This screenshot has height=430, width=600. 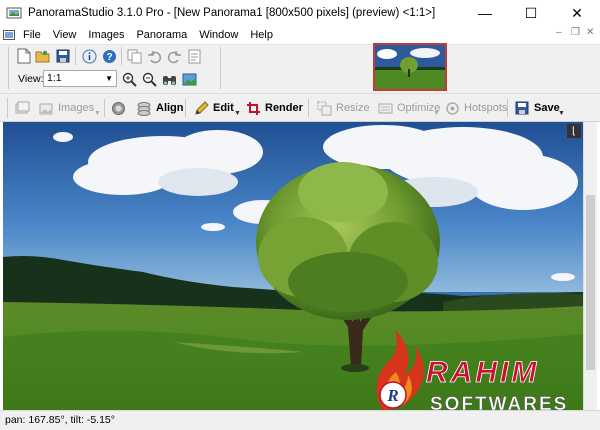 What do you see at coordinates (253, 108) in the screenshot?
I see `crop-render-icon` at bounding box center [253, 108].